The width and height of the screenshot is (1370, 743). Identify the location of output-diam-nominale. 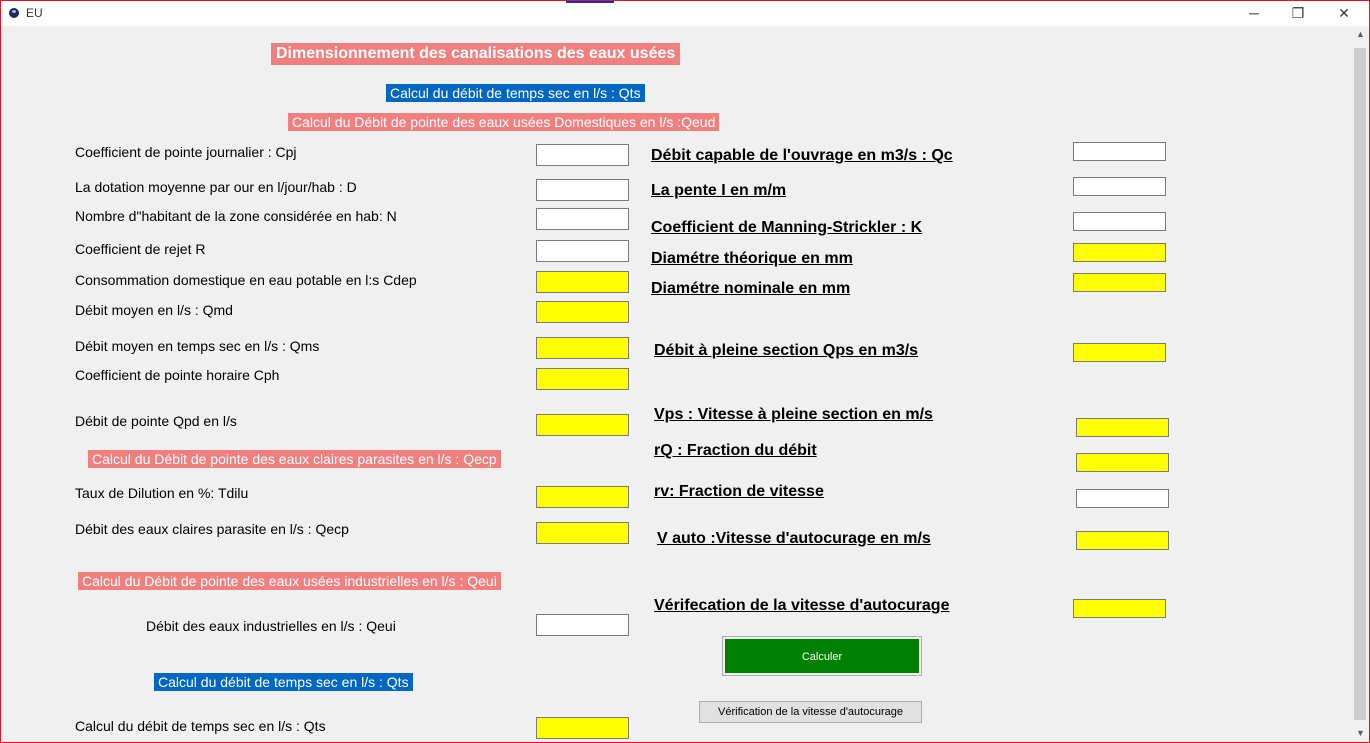
(1119, 282).